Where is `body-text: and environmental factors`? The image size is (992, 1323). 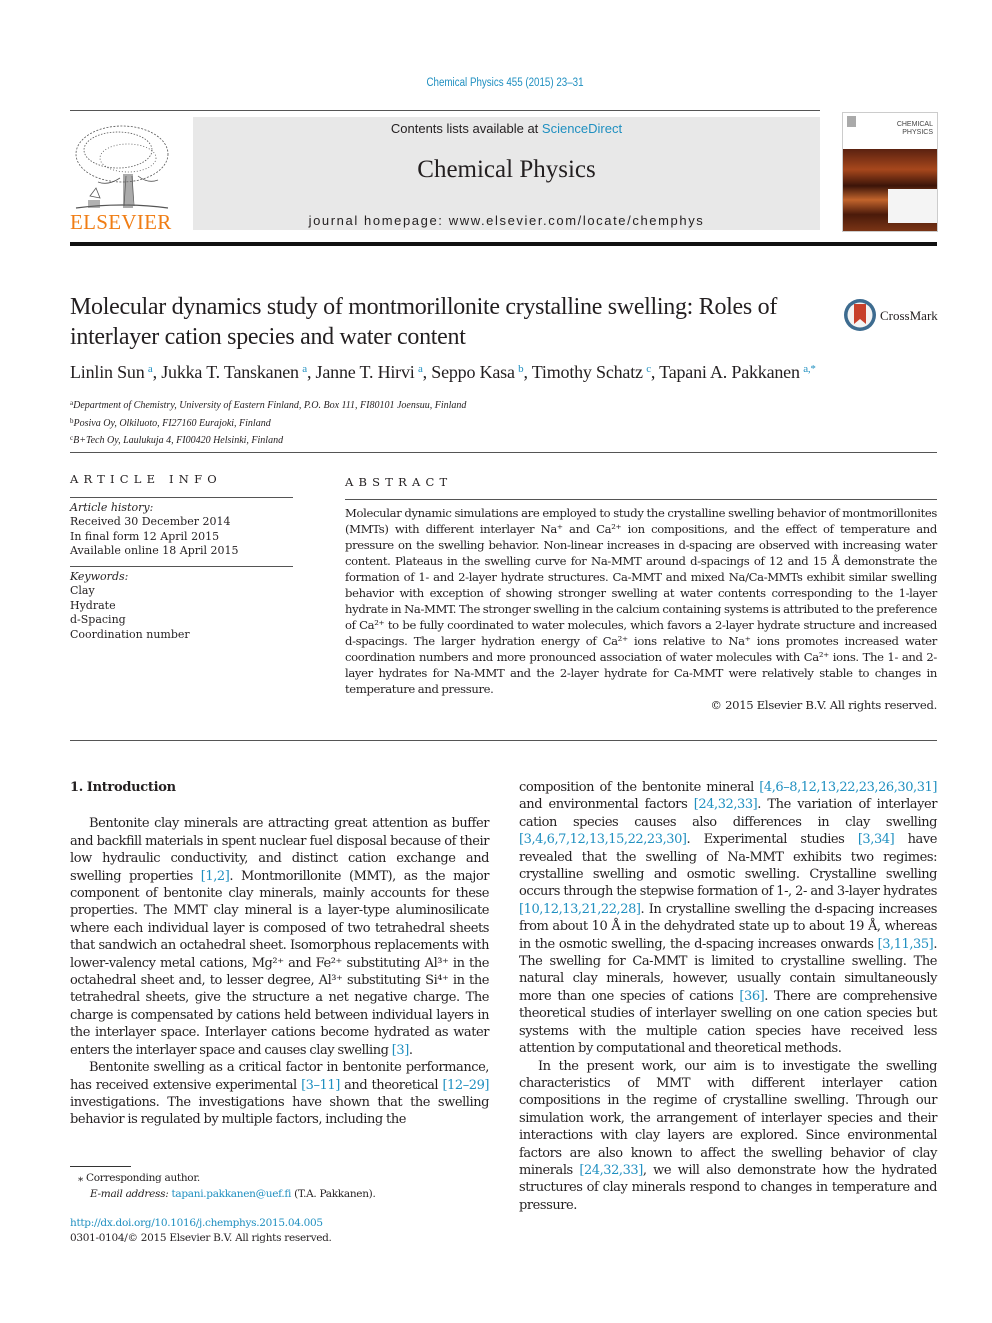 body-text: and environmental factors is located at coordinates (606, 805).